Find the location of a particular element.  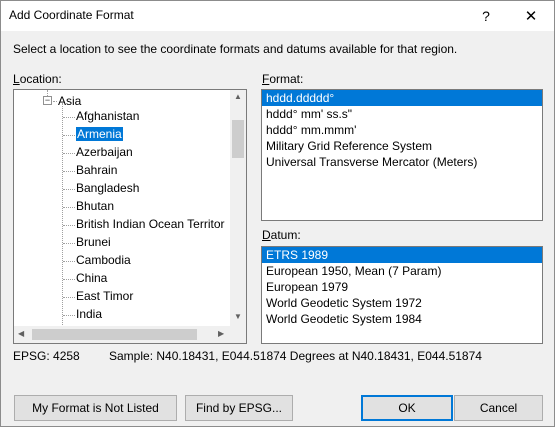

tree-item: Armenia is located at coordinates (99, 135).